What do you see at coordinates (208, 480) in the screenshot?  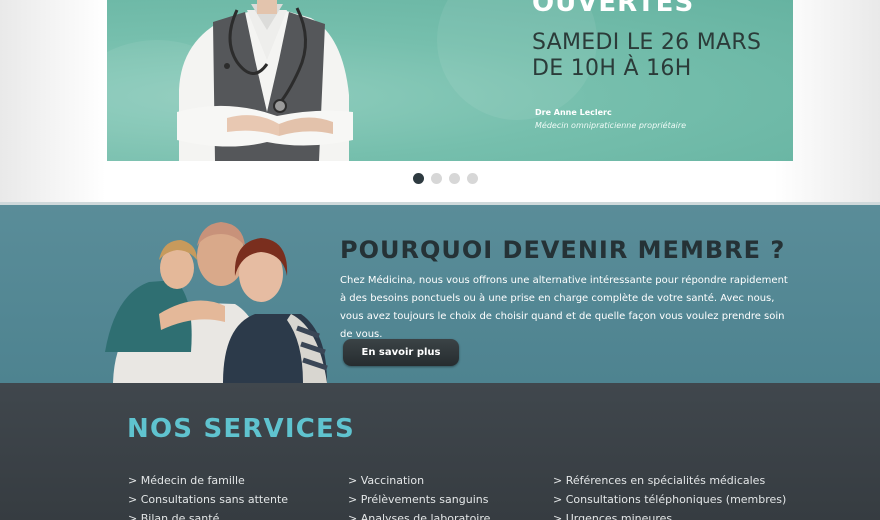 I see `service-link: > Médecin de famille` at bounding box center [208, 480].